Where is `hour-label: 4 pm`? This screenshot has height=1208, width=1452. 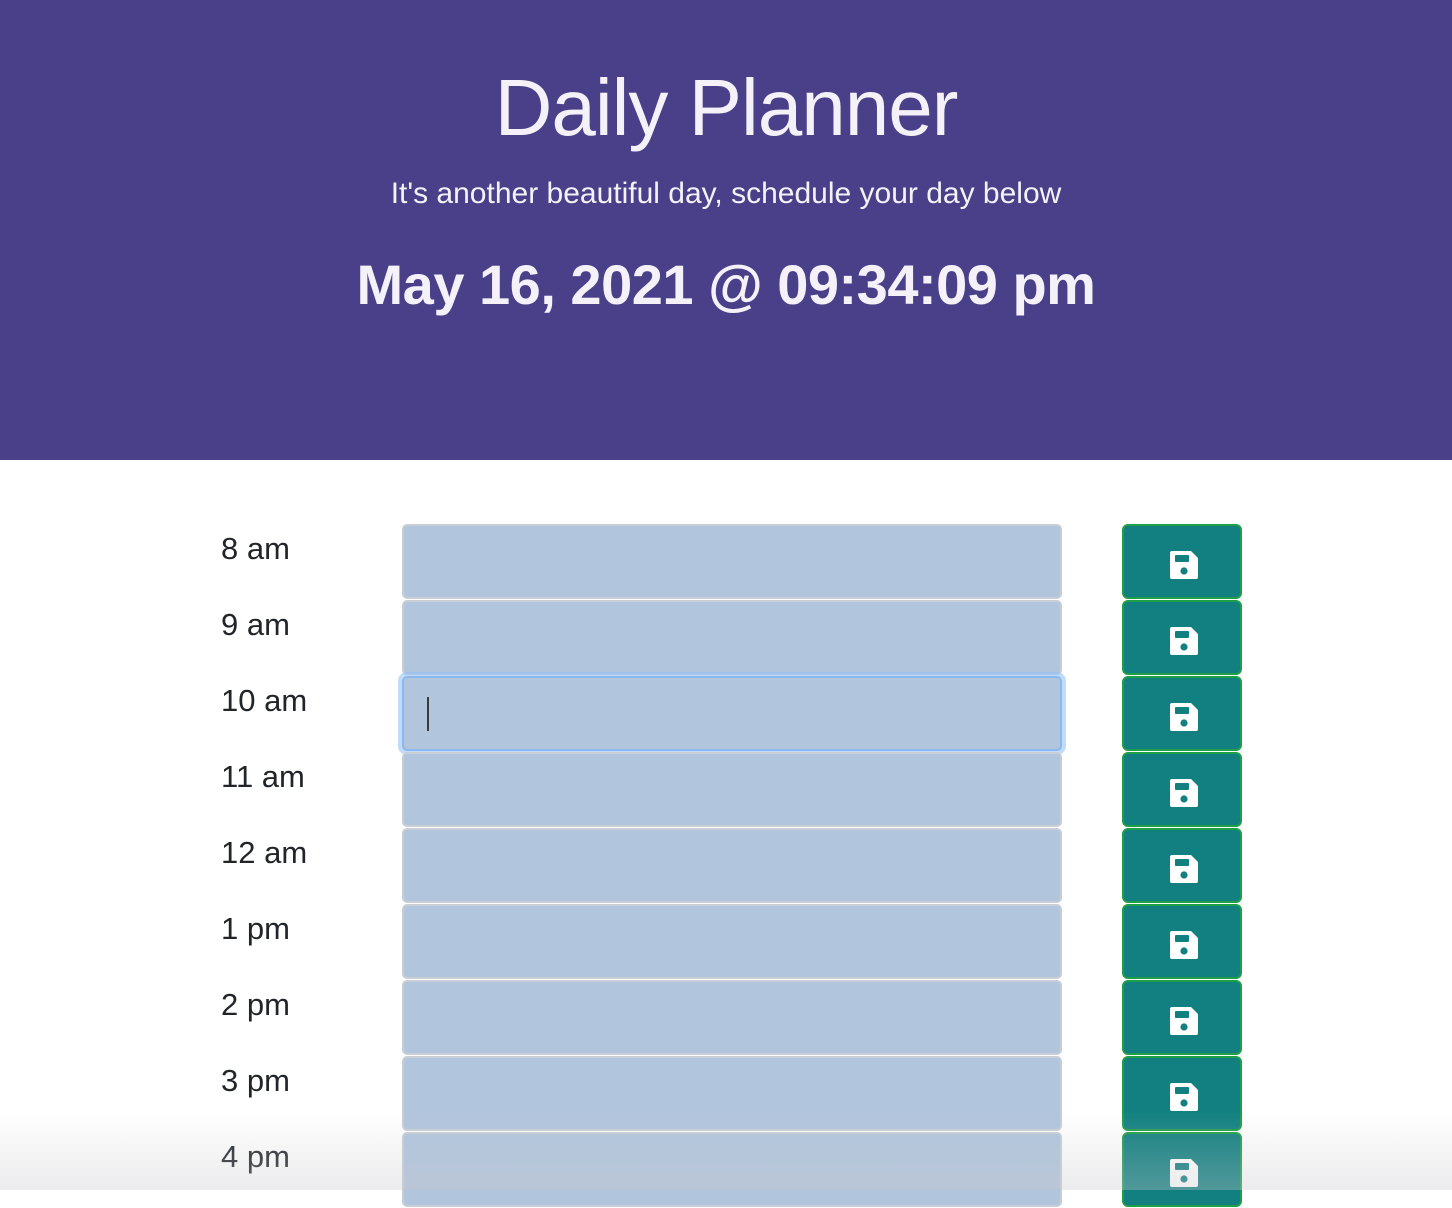 hour-label: 4 pm is located at coordinates (255, 1156).